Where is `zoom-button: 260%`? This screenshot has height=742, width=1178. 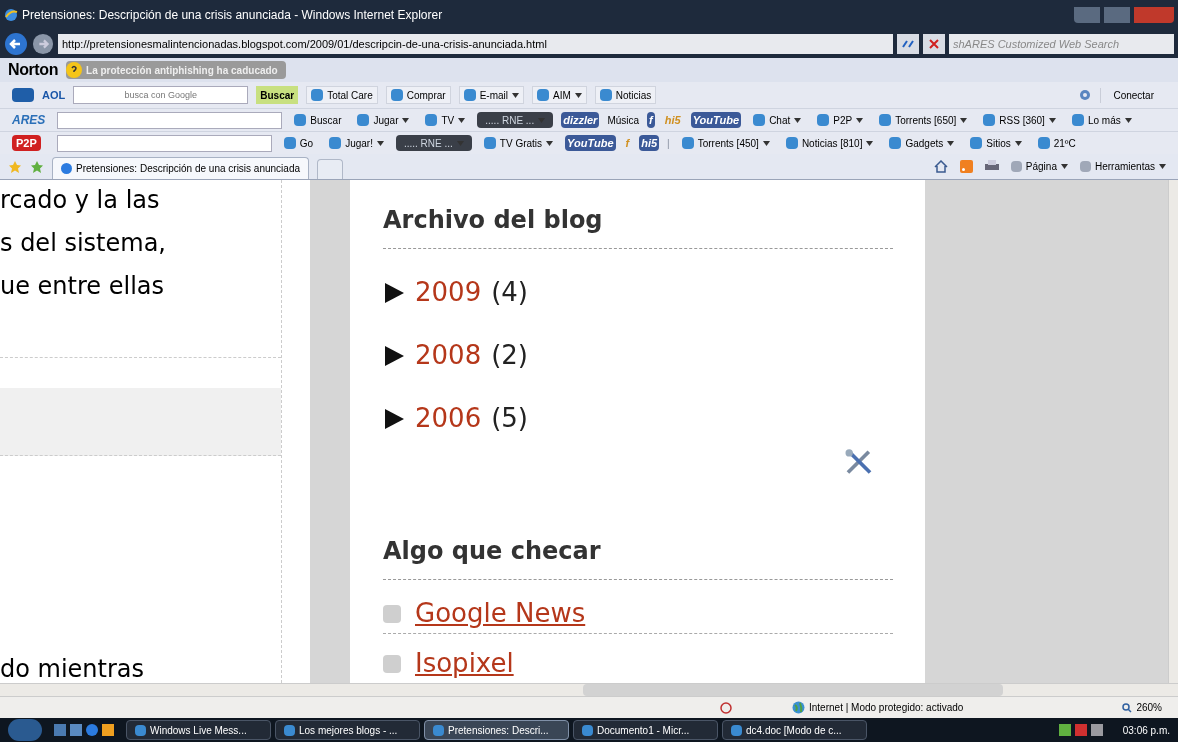 zoom-button: 260% is located at coordinates (1150, 707).